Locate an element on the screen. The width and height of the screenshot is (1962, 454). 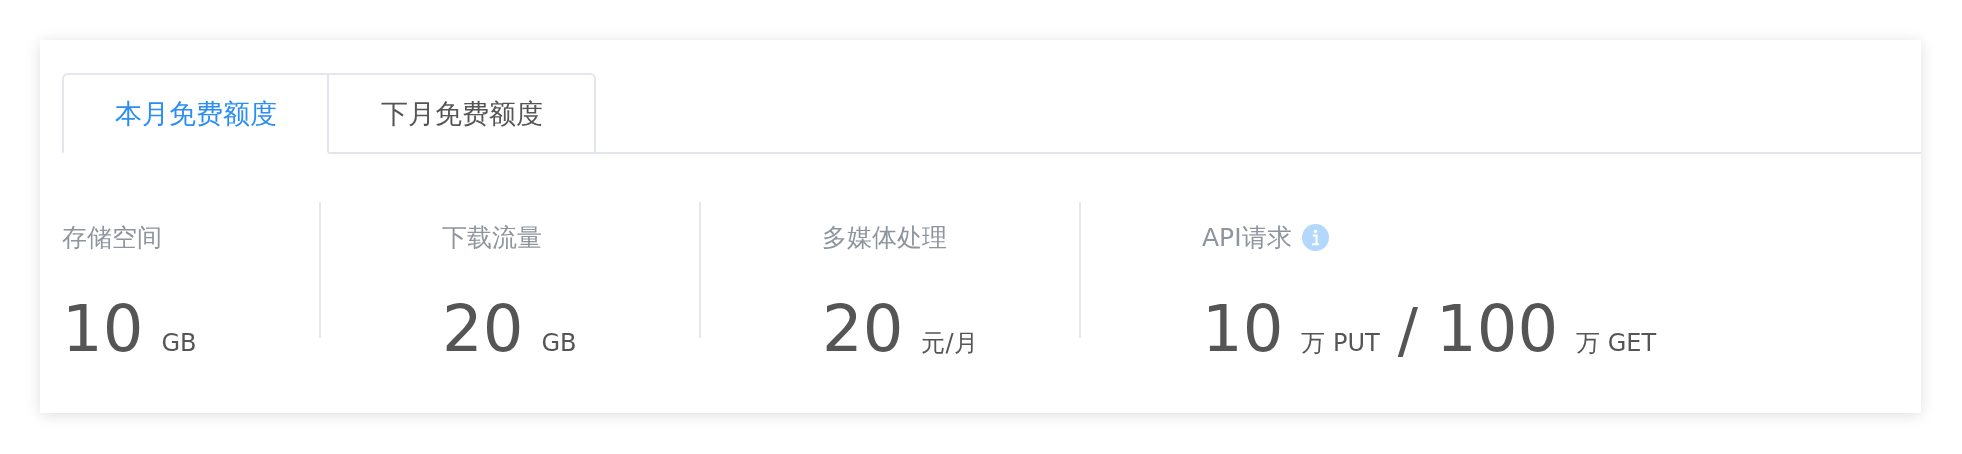
stat-label: 多媒体处理 is located at coordinates (884, 237).